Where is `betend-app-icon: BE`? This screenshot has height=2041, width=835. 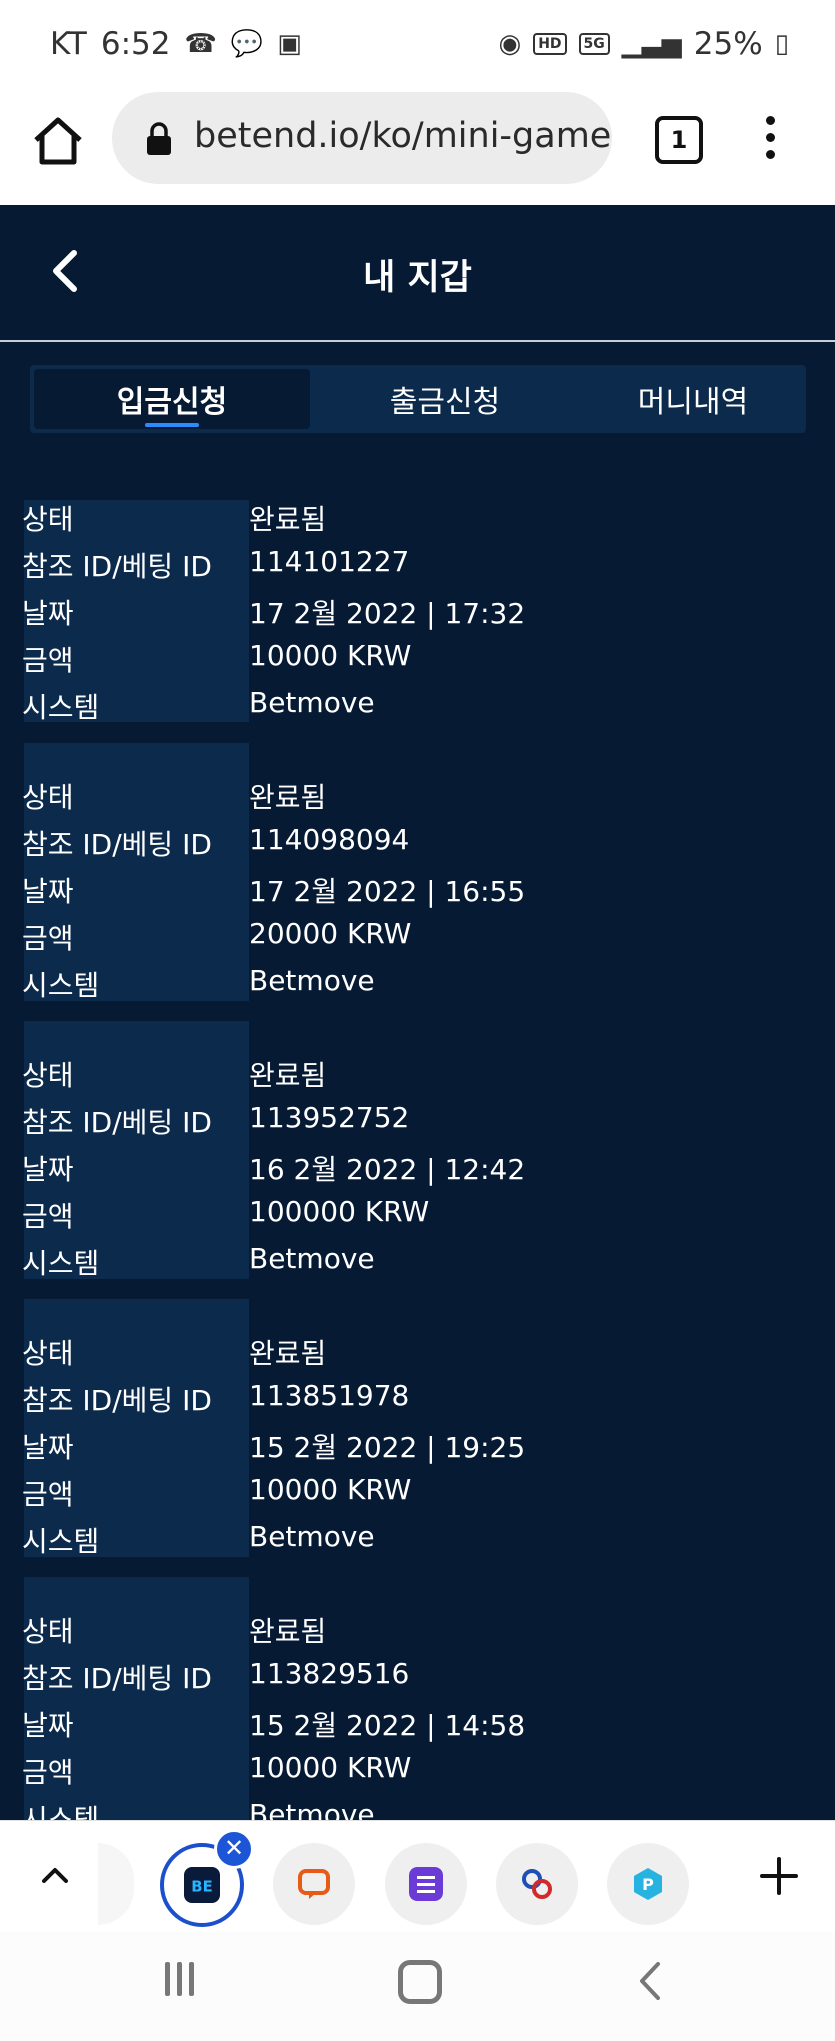 betend-app-icon: BE is located at coordinates (202, 1885).